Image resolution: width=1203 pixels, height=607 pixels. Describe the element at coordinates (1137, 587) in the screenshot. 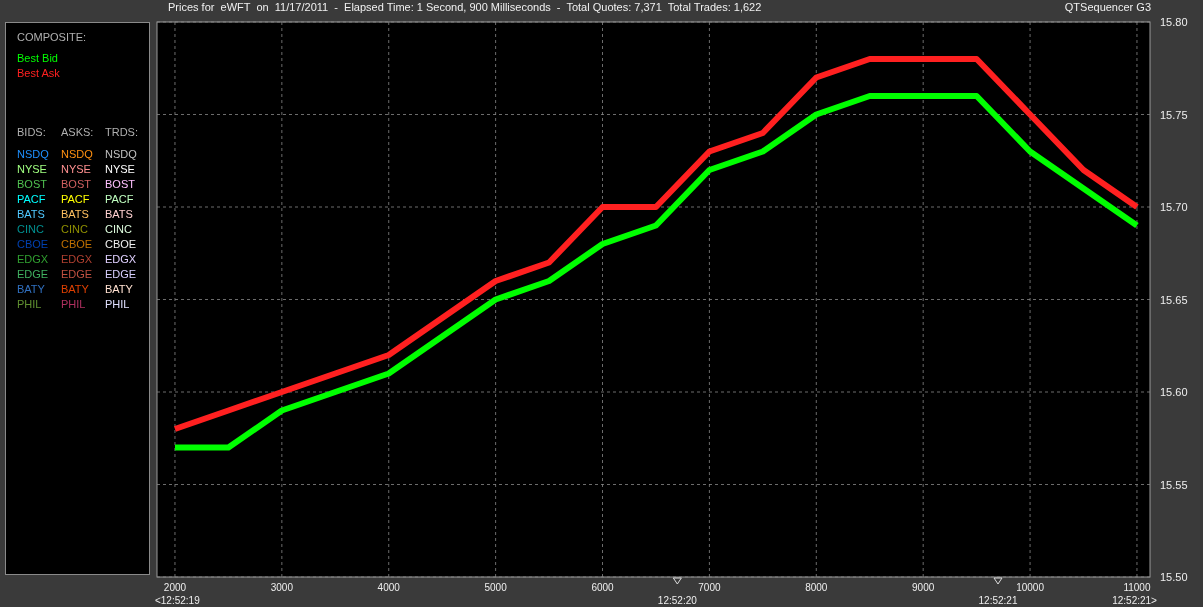

I see `x-tick-label: 11000` at that location.